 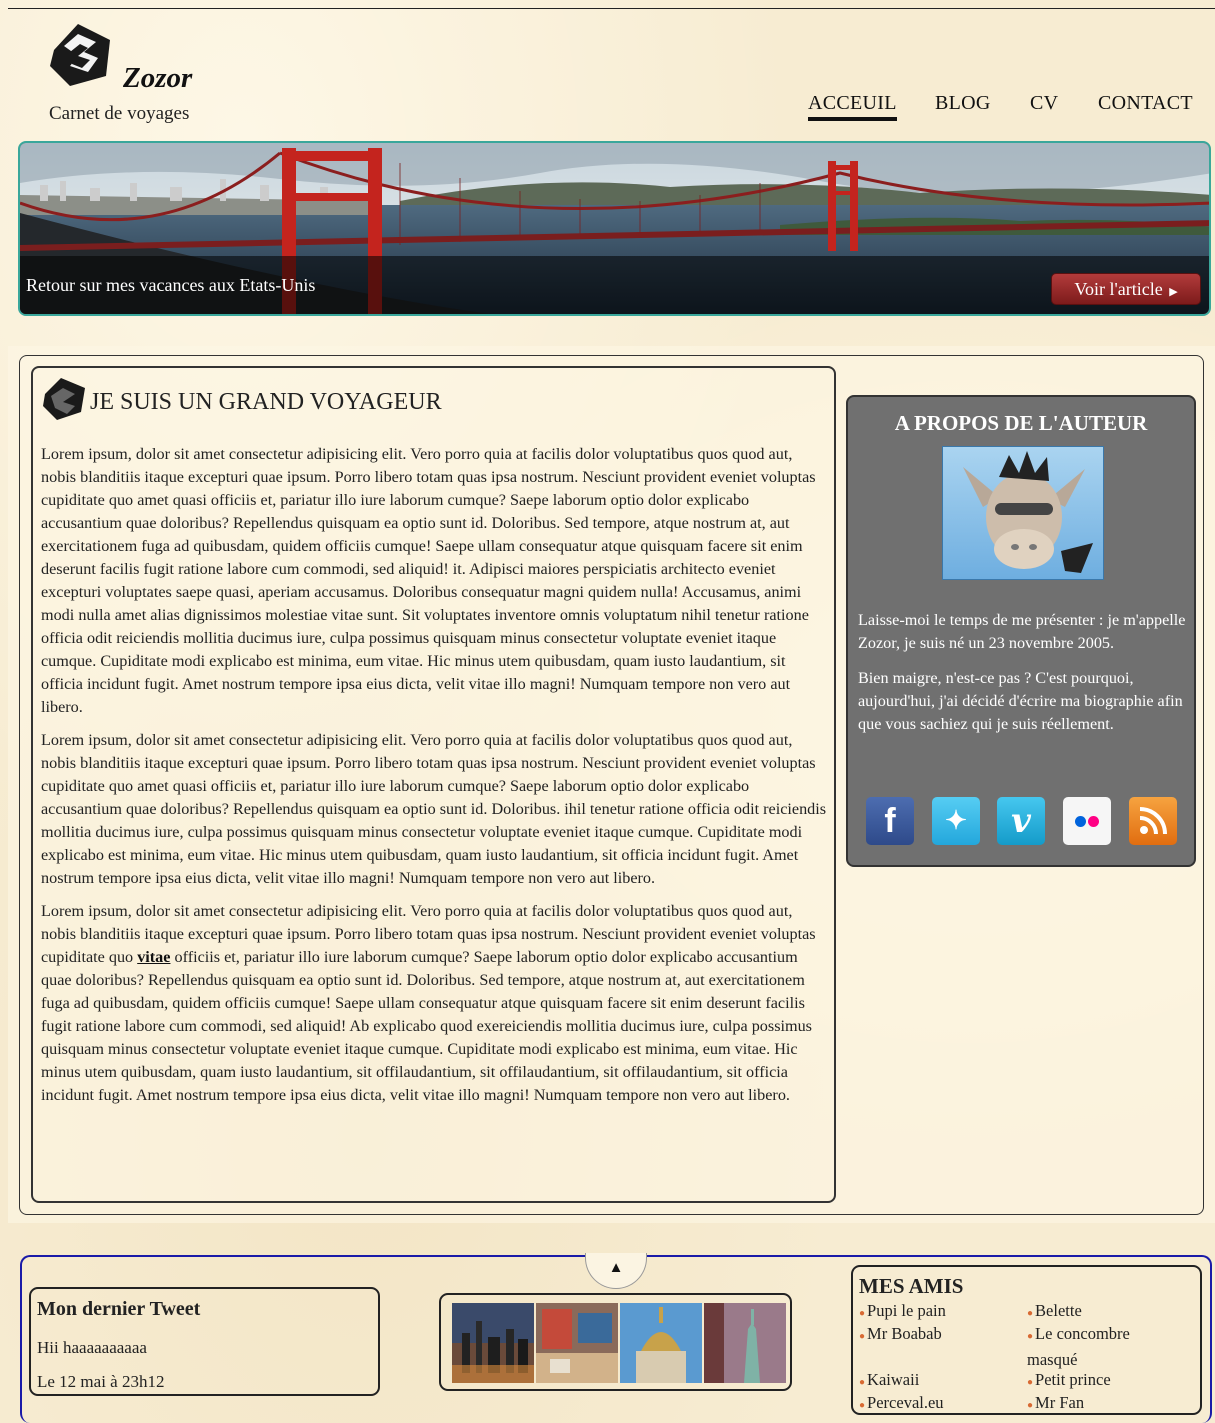 What do you see at coordinates (616, 1268) in the screenshot?
I see `triangle-up-icon: ▲` at bounding box center [616, 1268].